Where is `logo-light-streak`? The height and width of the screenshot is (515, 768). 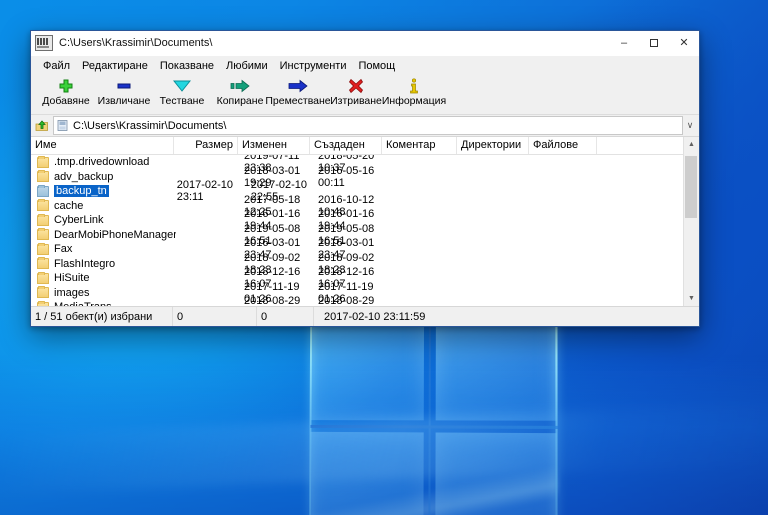
logo-light-streak is located at coordinates (433, 482).